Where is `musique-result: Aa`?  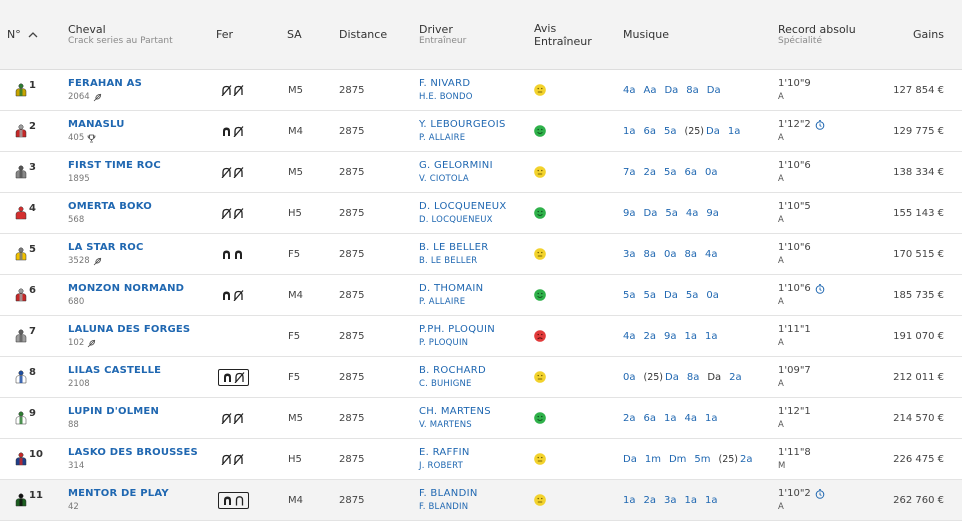 musique-result: Aa is located at coordinates (650, 90).